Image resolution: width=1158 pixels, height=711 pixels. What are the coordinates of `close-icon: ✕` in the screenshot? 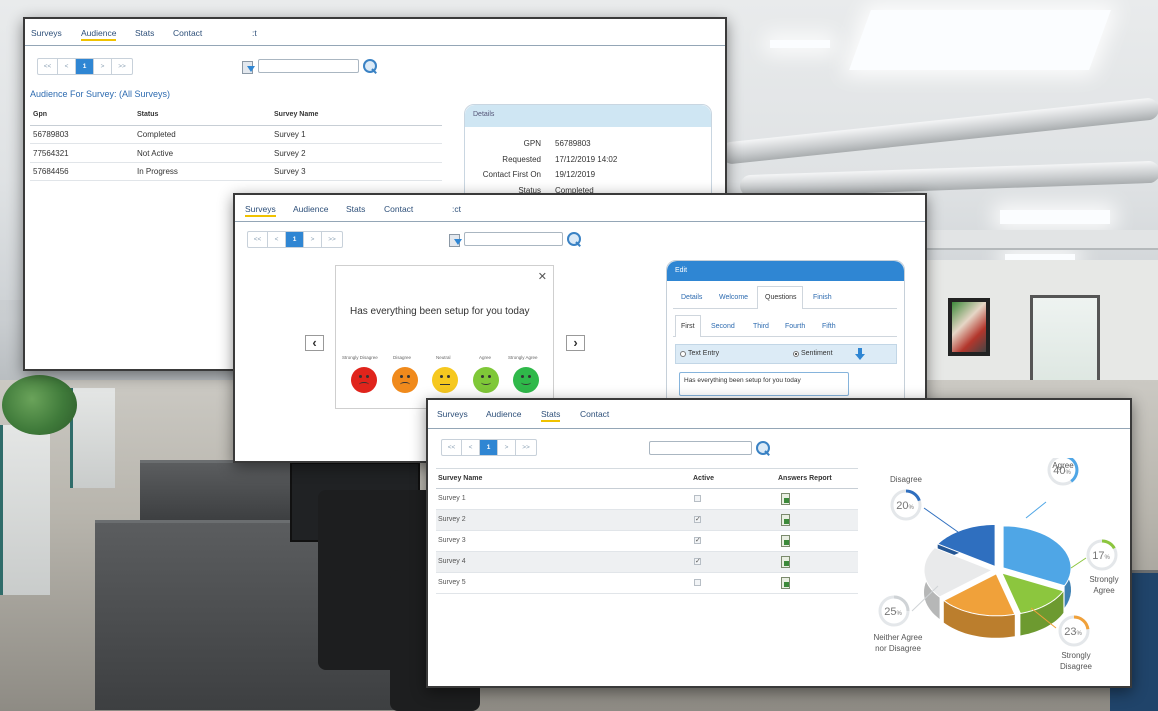 It's located at (542, 276).